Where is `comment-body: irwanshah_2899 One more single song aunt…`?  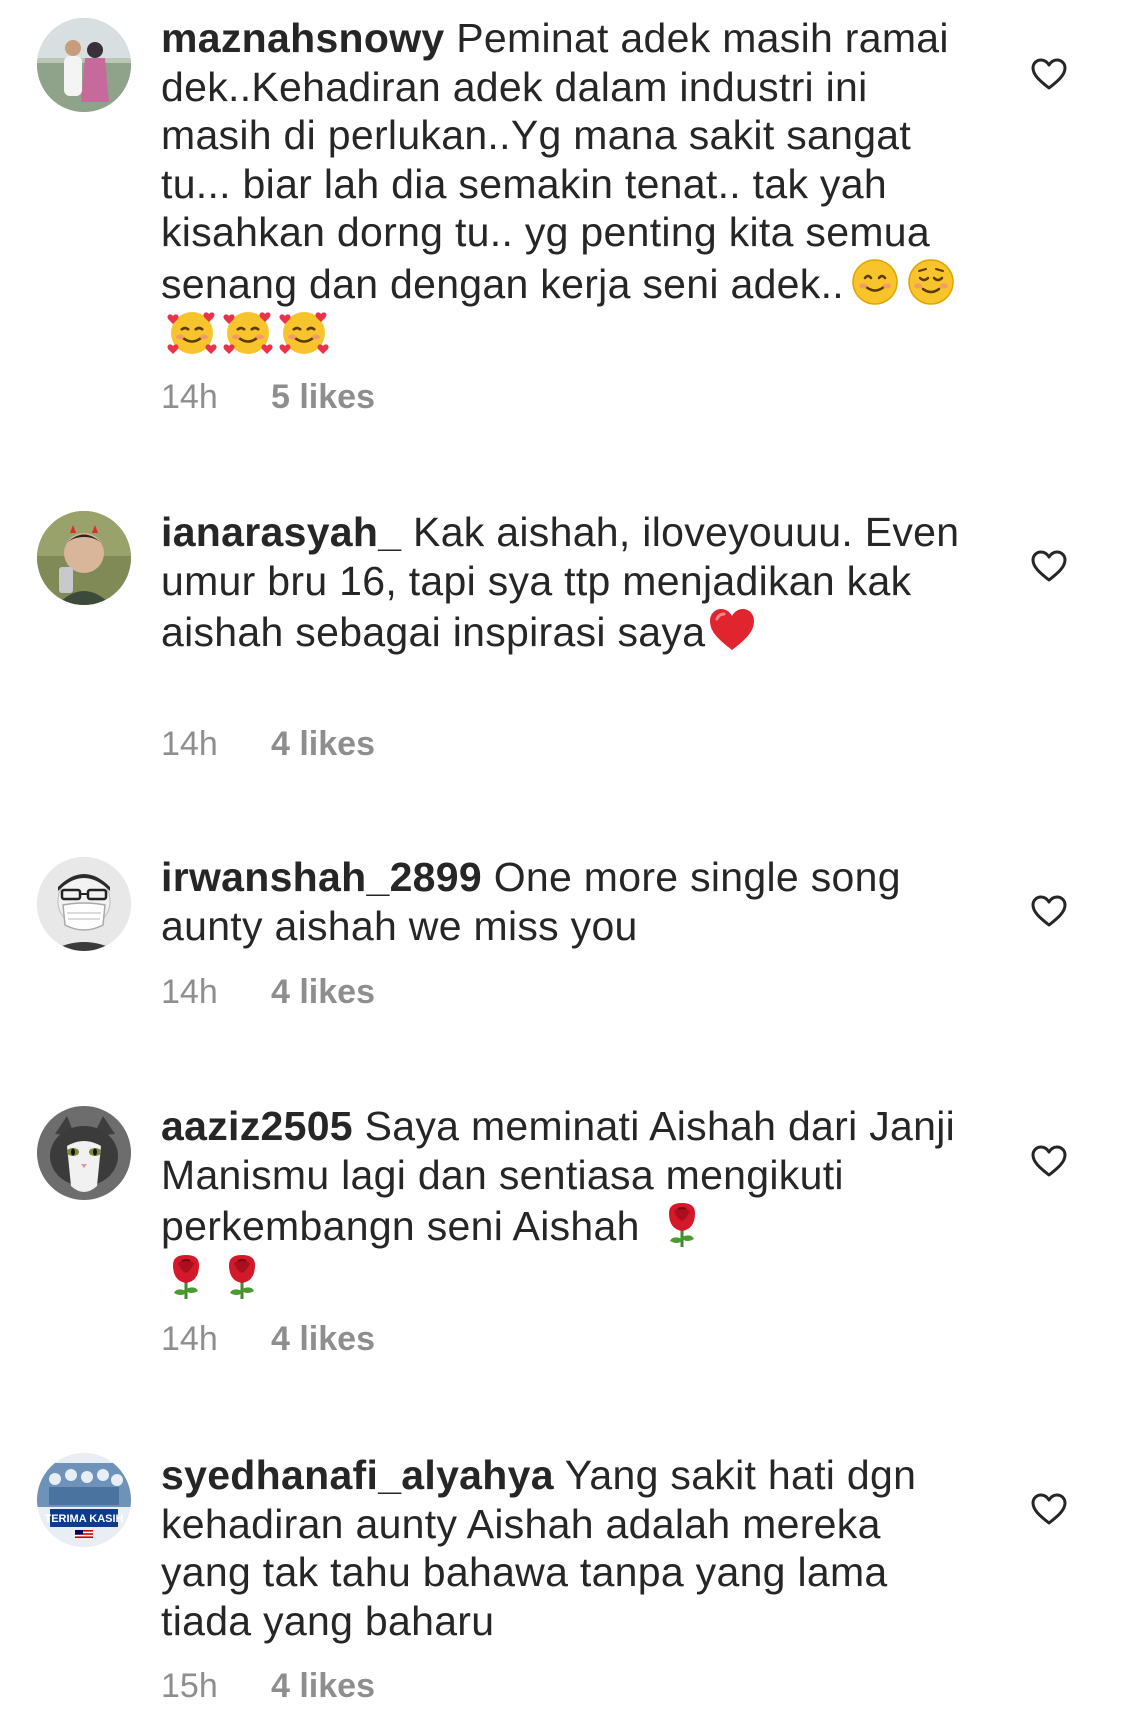
comment-body: irwanshah_2899 One more single song aunt… is located at coordinates (571, 901).